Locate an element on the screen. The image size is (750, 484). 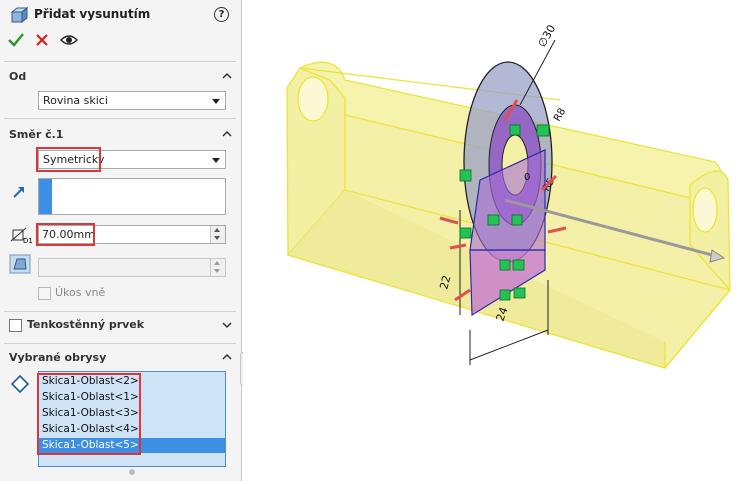
right-hole is located at coordinates (705, 210).